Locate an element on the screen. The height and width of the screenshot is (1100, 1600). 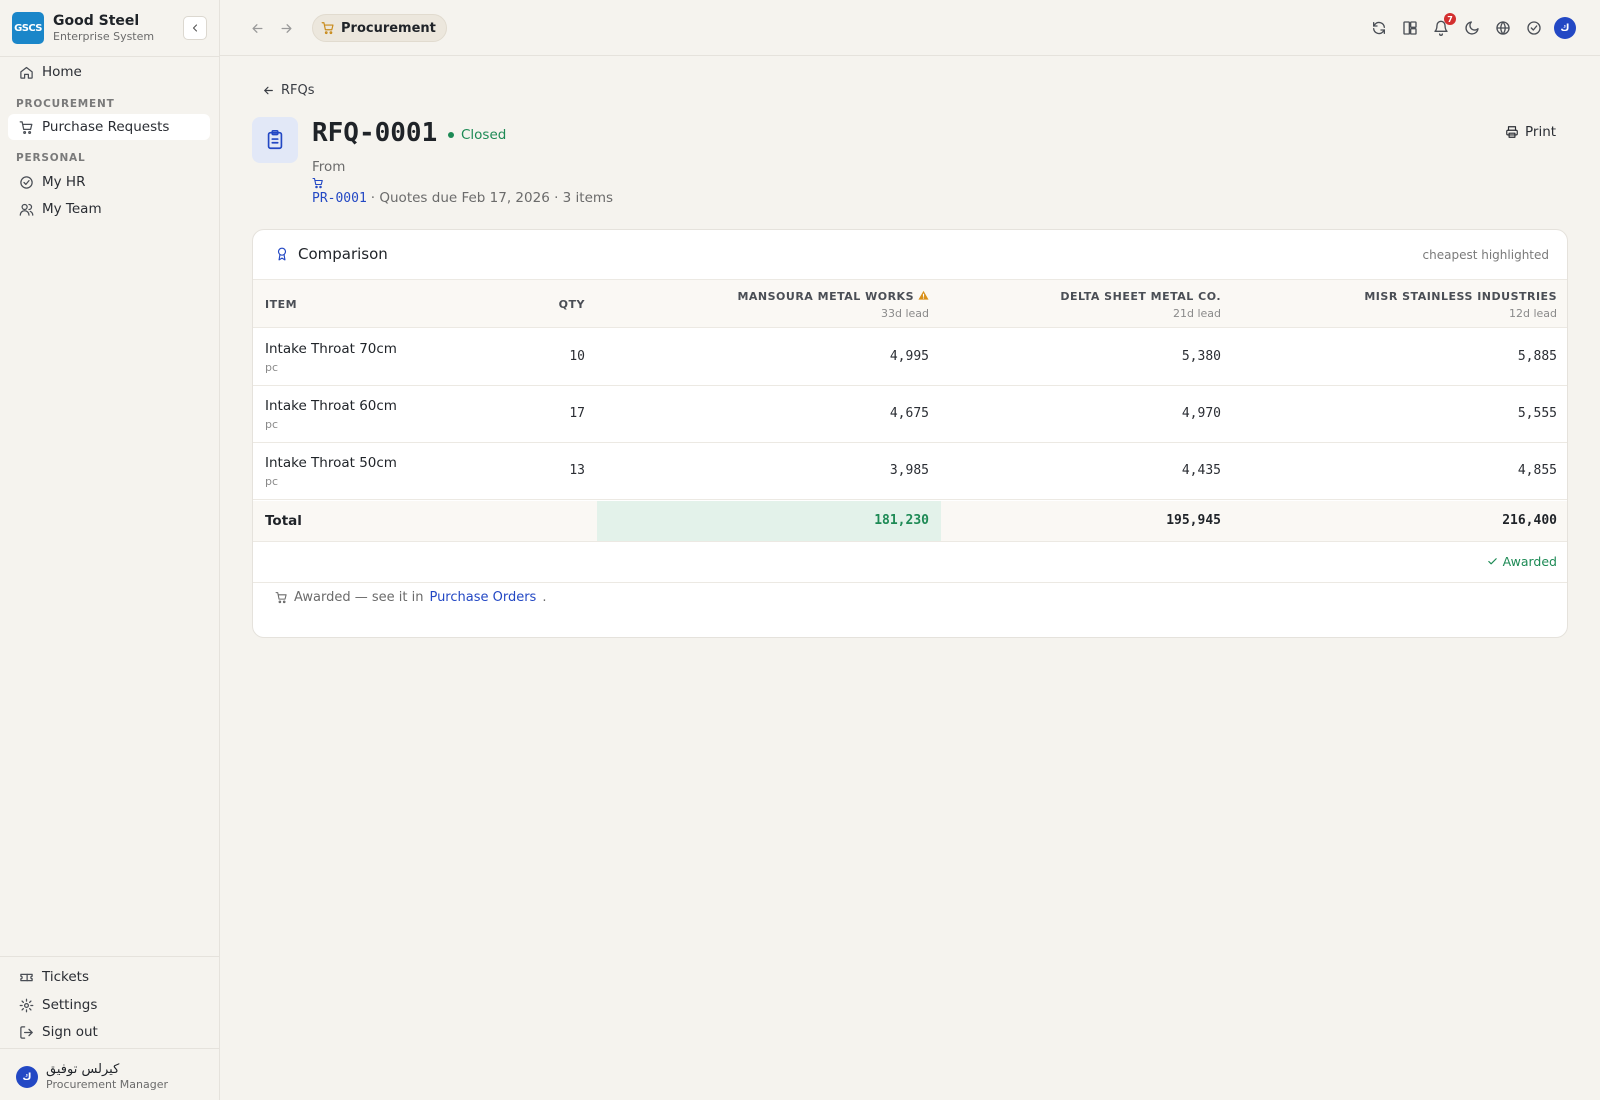
awarded-badge: Awarded is located at coordinates (1522, 561).